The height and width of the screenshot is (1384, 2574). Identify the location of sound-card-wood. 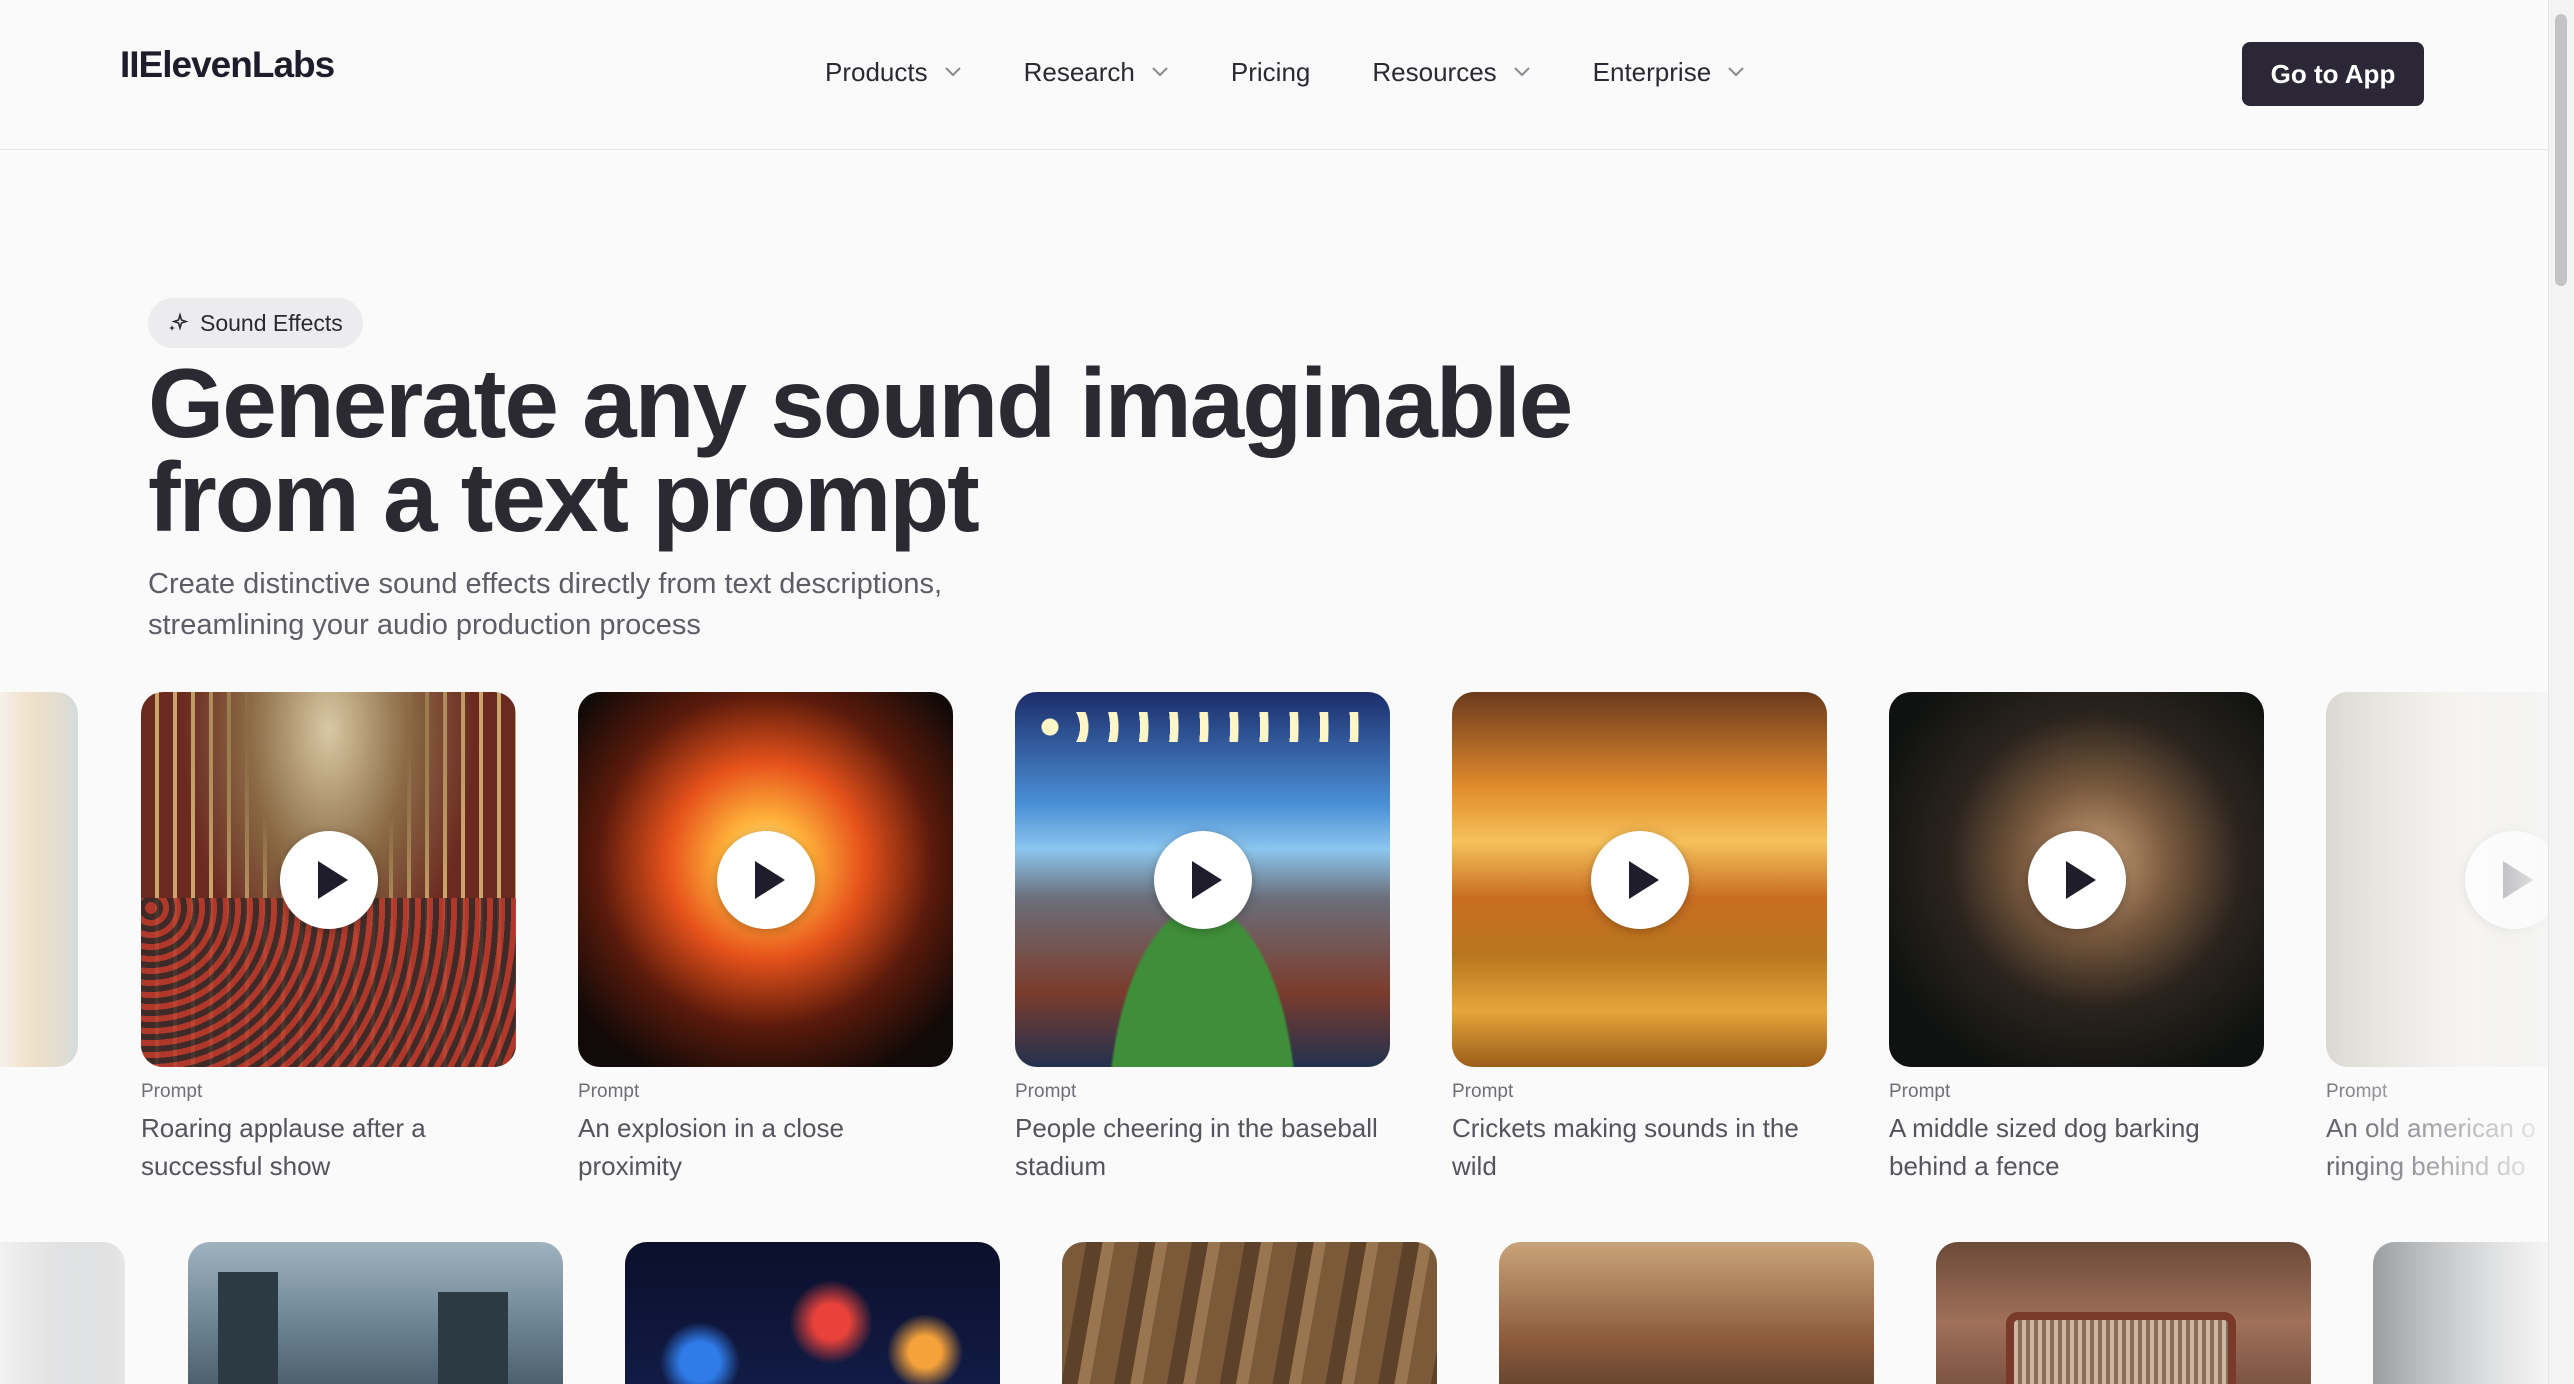
(1249, 1313).